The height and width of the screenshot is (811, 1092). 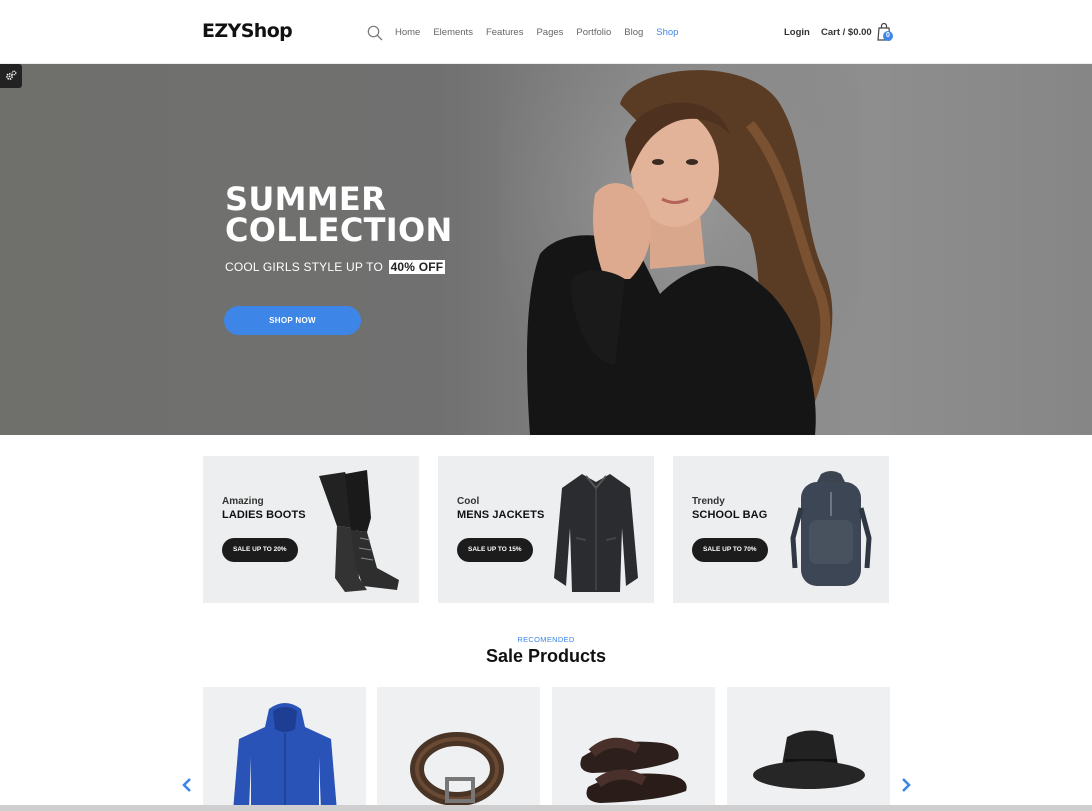 I want to click on hero-subtitle-text: COOL GIRLS STYLE UP TO, so click(x=304, y=267).